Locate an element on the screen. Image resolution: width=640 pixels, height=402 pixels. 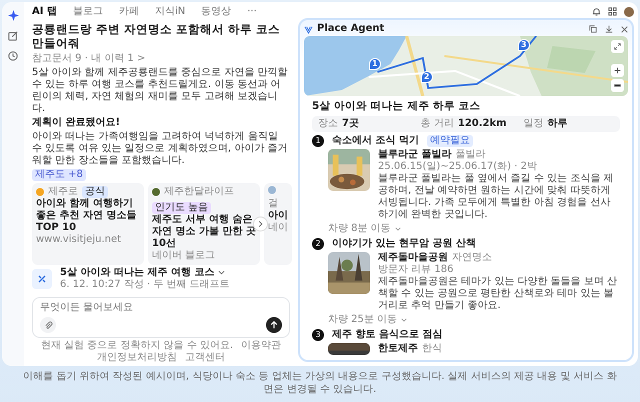
step-number: 2 is located at coordinates (318, 244).